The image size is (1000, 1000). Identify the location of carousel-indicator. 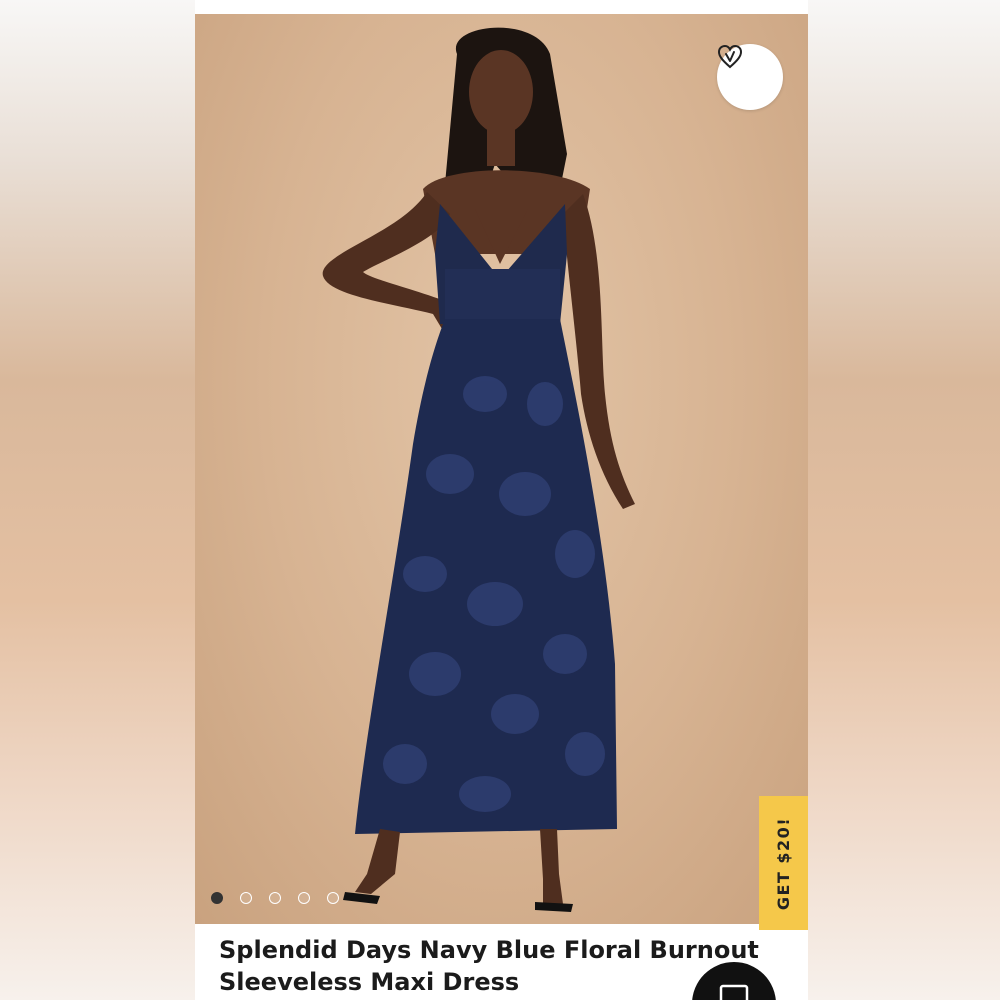
(275, 898).